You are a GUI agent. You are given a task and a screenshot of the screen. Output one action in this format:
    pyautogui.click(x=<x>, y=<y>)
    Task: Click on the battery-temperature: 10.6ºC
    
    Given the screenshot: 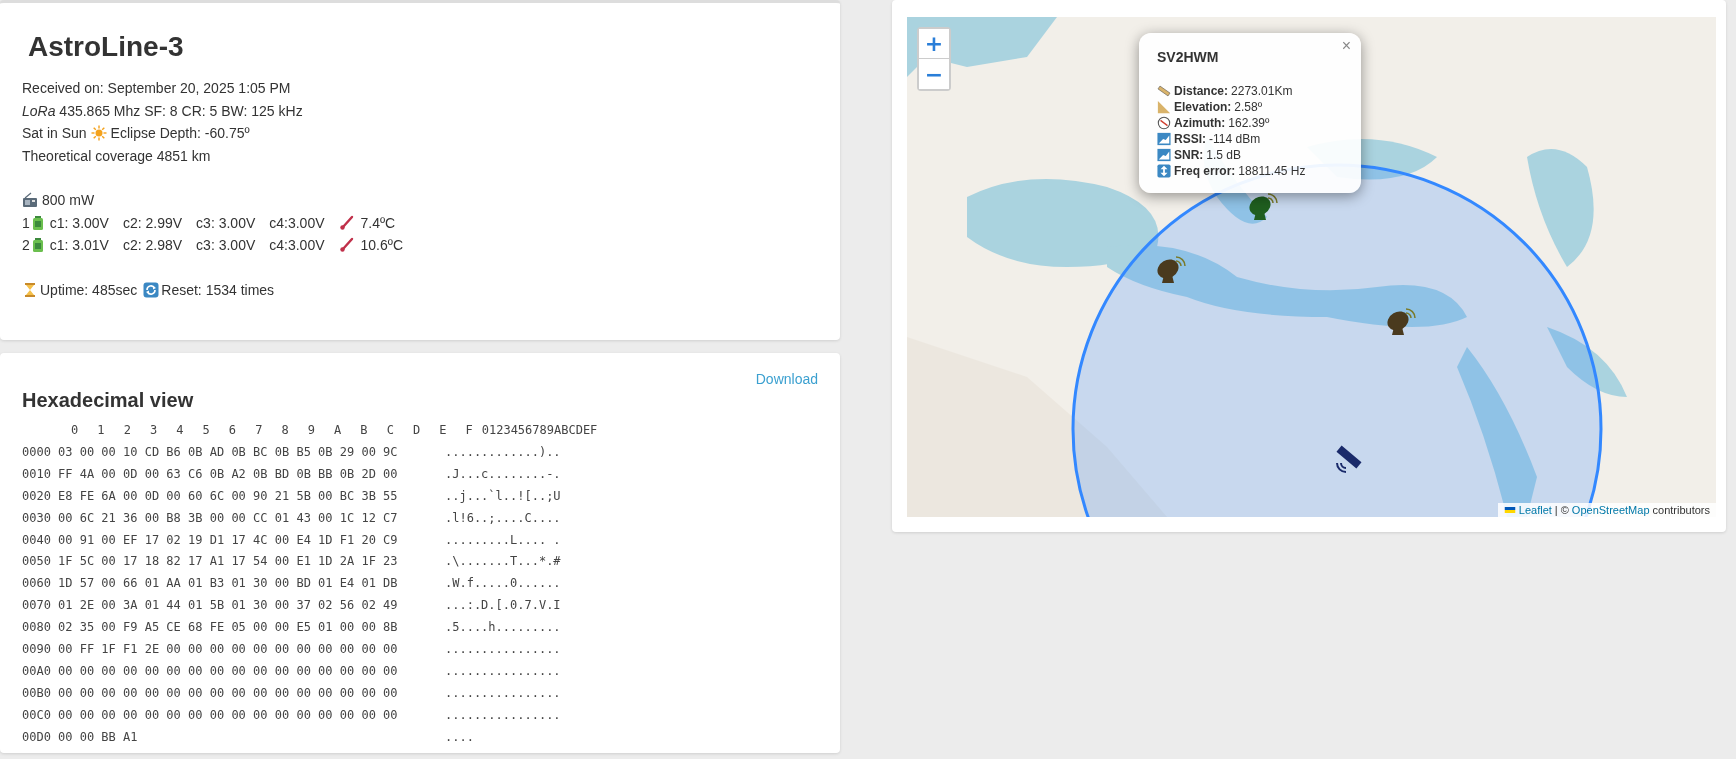 What is the action you would take?
    pyautogui.click(x=381, y=245)
    